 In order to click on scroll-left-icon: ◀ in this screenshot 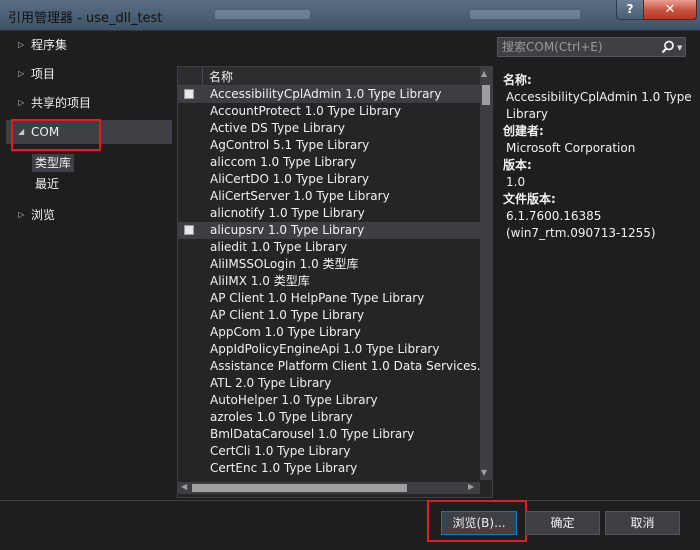, I will do `click(184, 486)`.